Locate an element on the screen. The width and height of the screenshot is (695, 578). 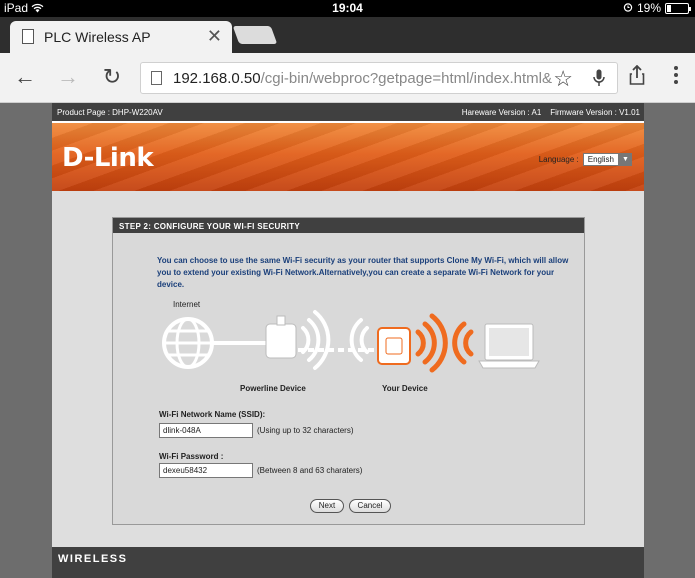
password-hint: (Between 8 and 63 charaters) is located at coordinates (310, 470).